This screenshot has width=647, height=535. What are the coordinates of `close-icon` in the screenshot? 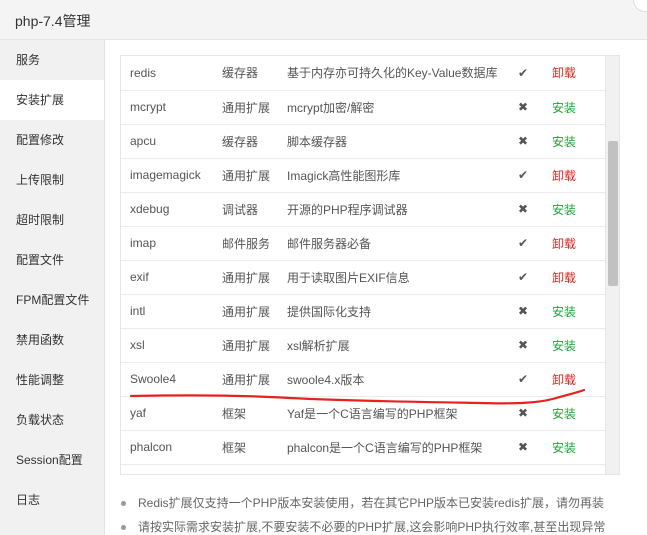 It's located at (640, 6).